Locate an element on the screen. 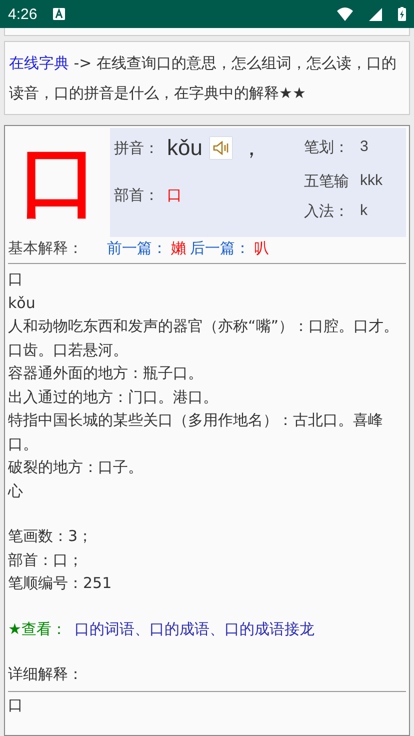 The height and width of the screenshot is (736, 414). radical-text: 口 is located at coordinates (174, 195).